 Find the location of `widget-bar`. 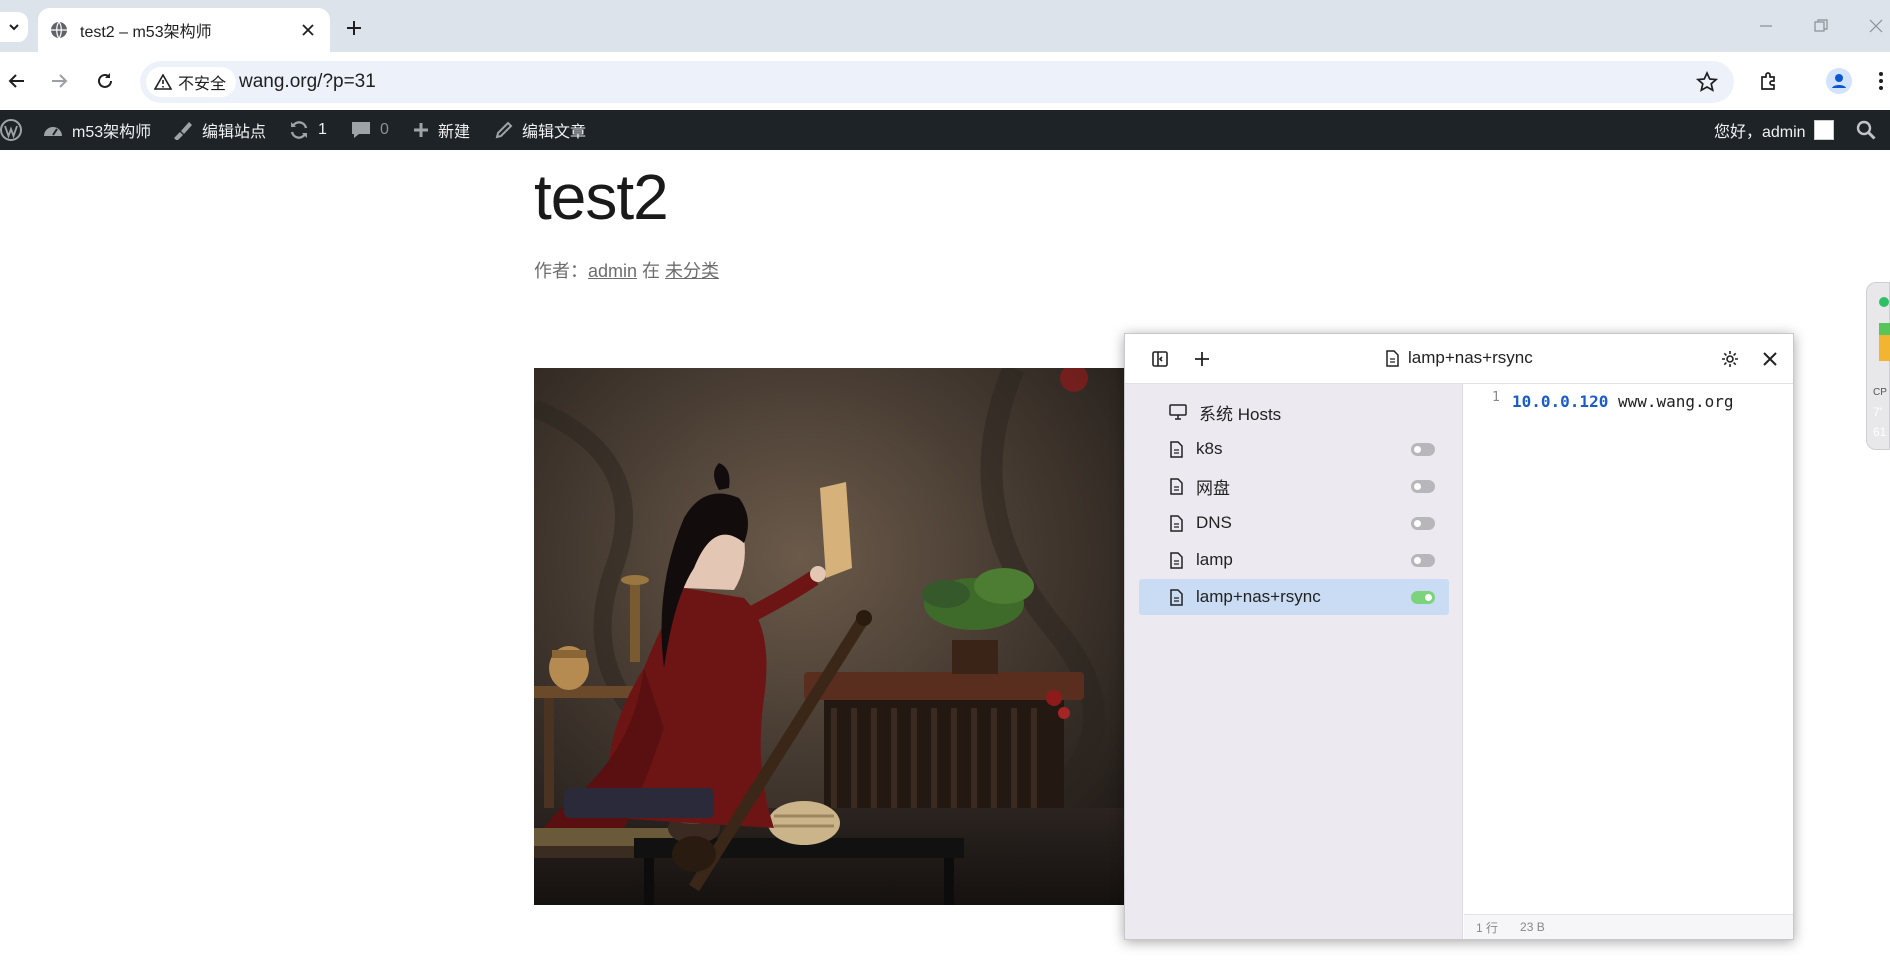

widget-bar is located at coordinates (1884, 348).